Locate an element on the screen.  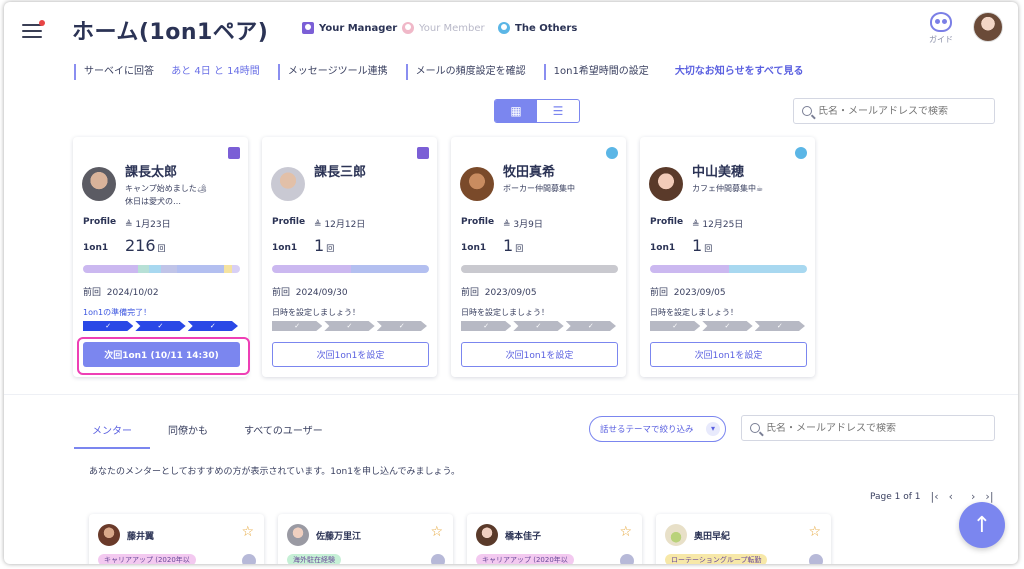
mentor-card: 藤井翼 ☆ キャリアアップ (2020年以 is located at coordinates (176, 539).